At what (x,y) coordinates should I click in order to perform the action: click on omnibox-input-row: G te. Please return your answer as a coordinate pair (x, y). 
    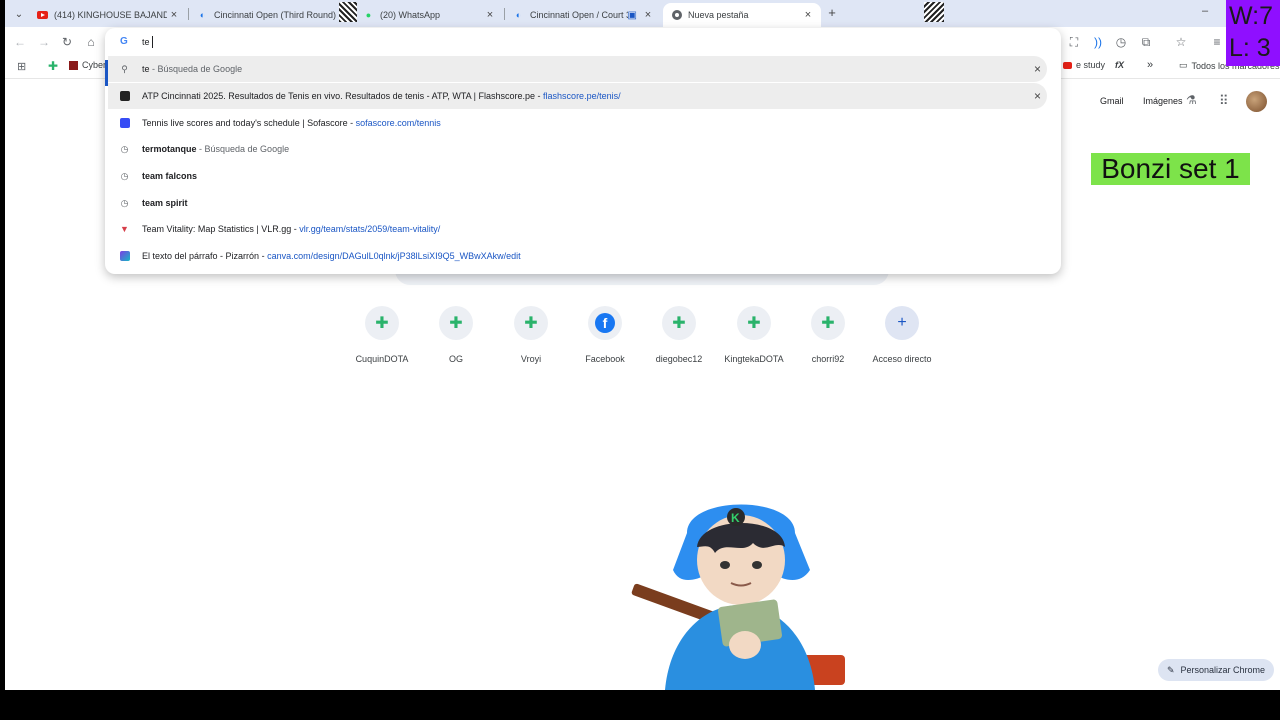
    Looking at the image, I should click on (583, 42).